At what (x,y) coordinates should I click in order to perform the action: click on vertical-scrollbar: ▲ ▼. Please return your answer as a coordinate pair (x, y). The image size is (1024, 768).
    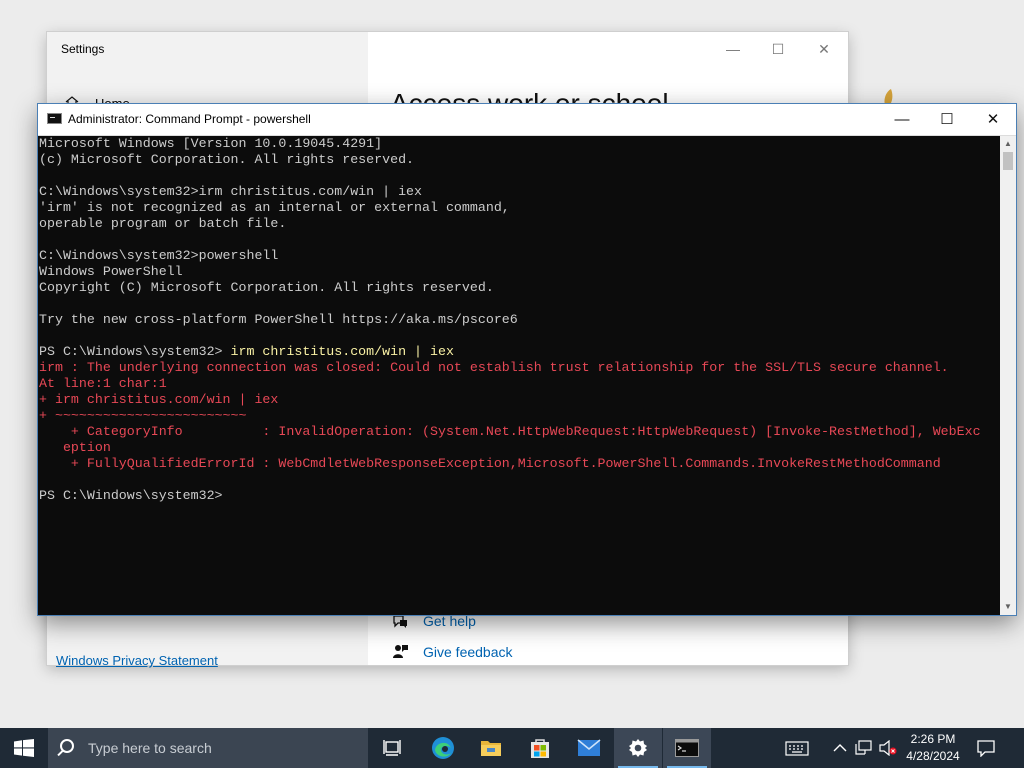
    Looking at the image, I should click on (1008, 375).